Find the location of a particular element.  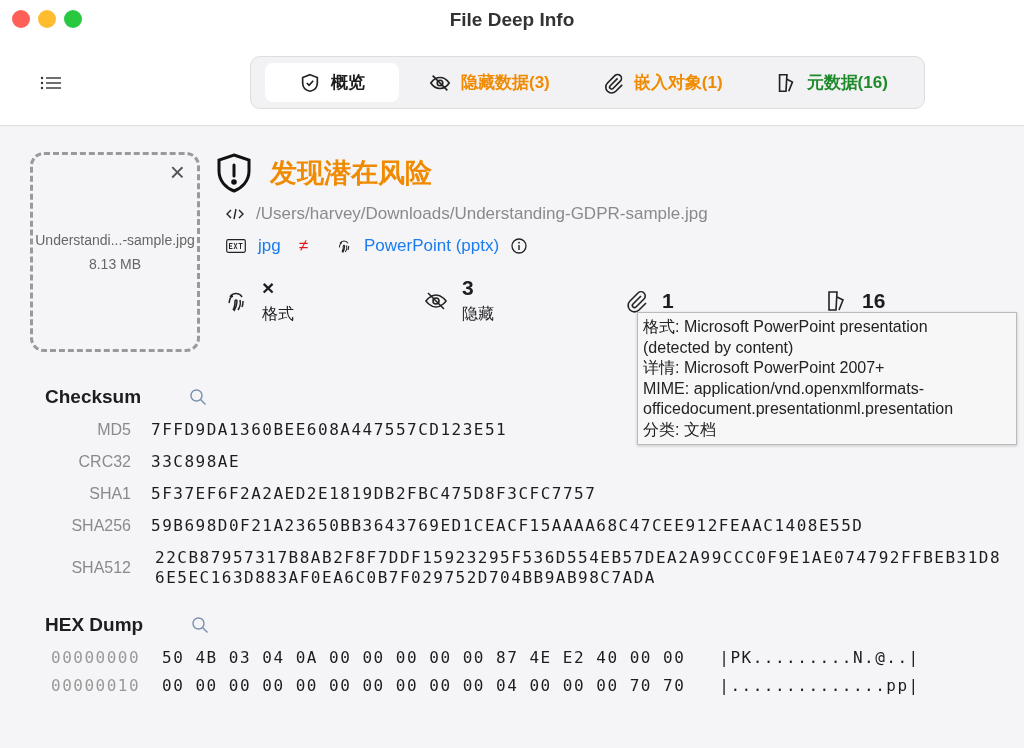

stat-value: × is located at coordinates (269, 288).